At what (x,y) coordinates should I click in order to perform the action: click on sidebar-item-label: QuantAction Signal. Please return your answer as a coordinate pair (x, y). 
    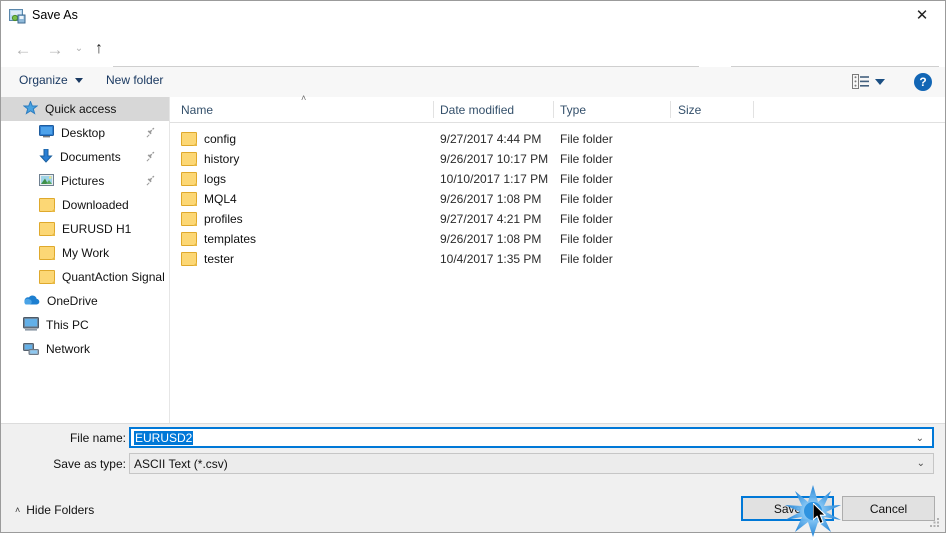
    Looking at the image, I should click on (113, 277).